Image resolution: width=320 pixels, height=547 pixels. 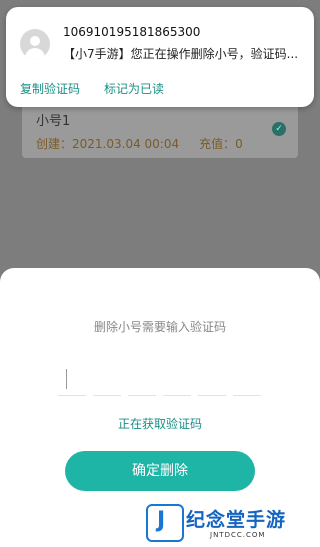 I want to click on check-icon: ✓, so click(x=279, y=129).